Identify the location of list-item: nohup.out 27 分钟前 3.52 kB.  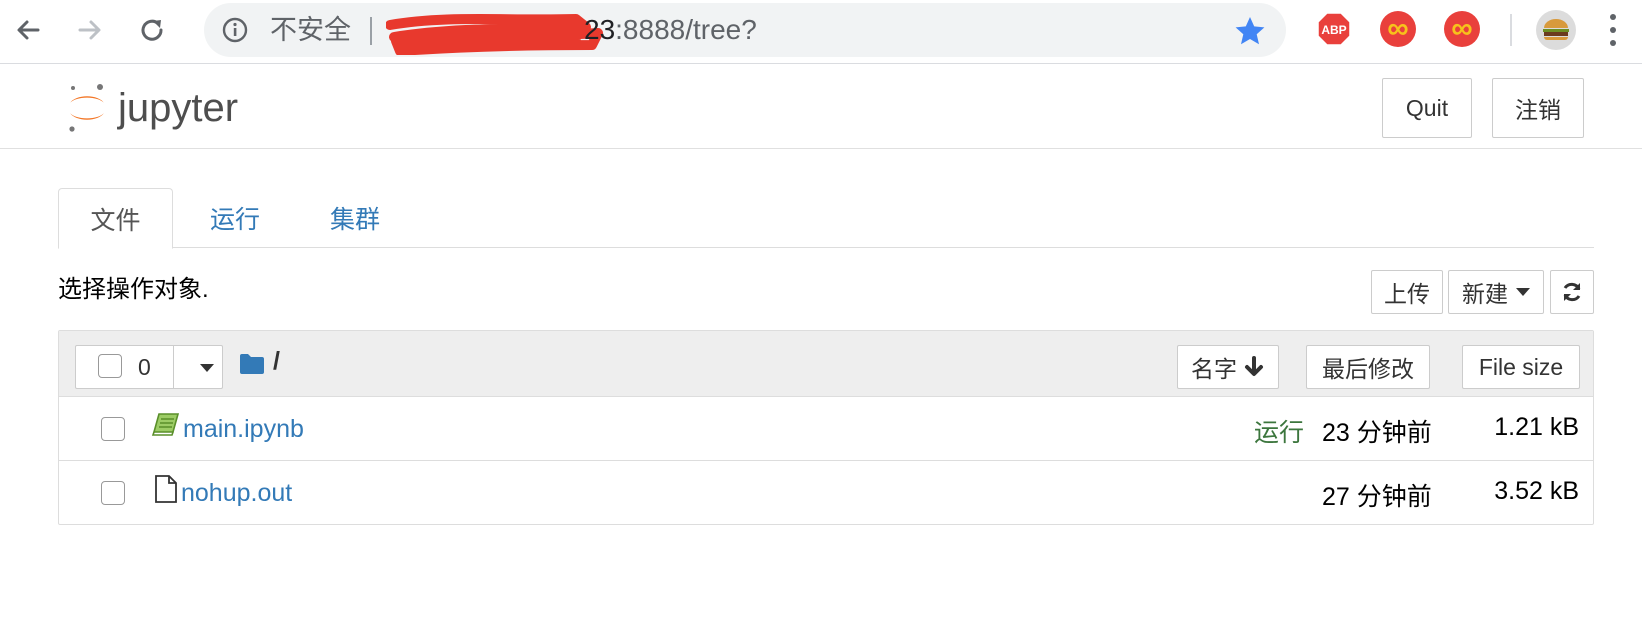
(826, 493).